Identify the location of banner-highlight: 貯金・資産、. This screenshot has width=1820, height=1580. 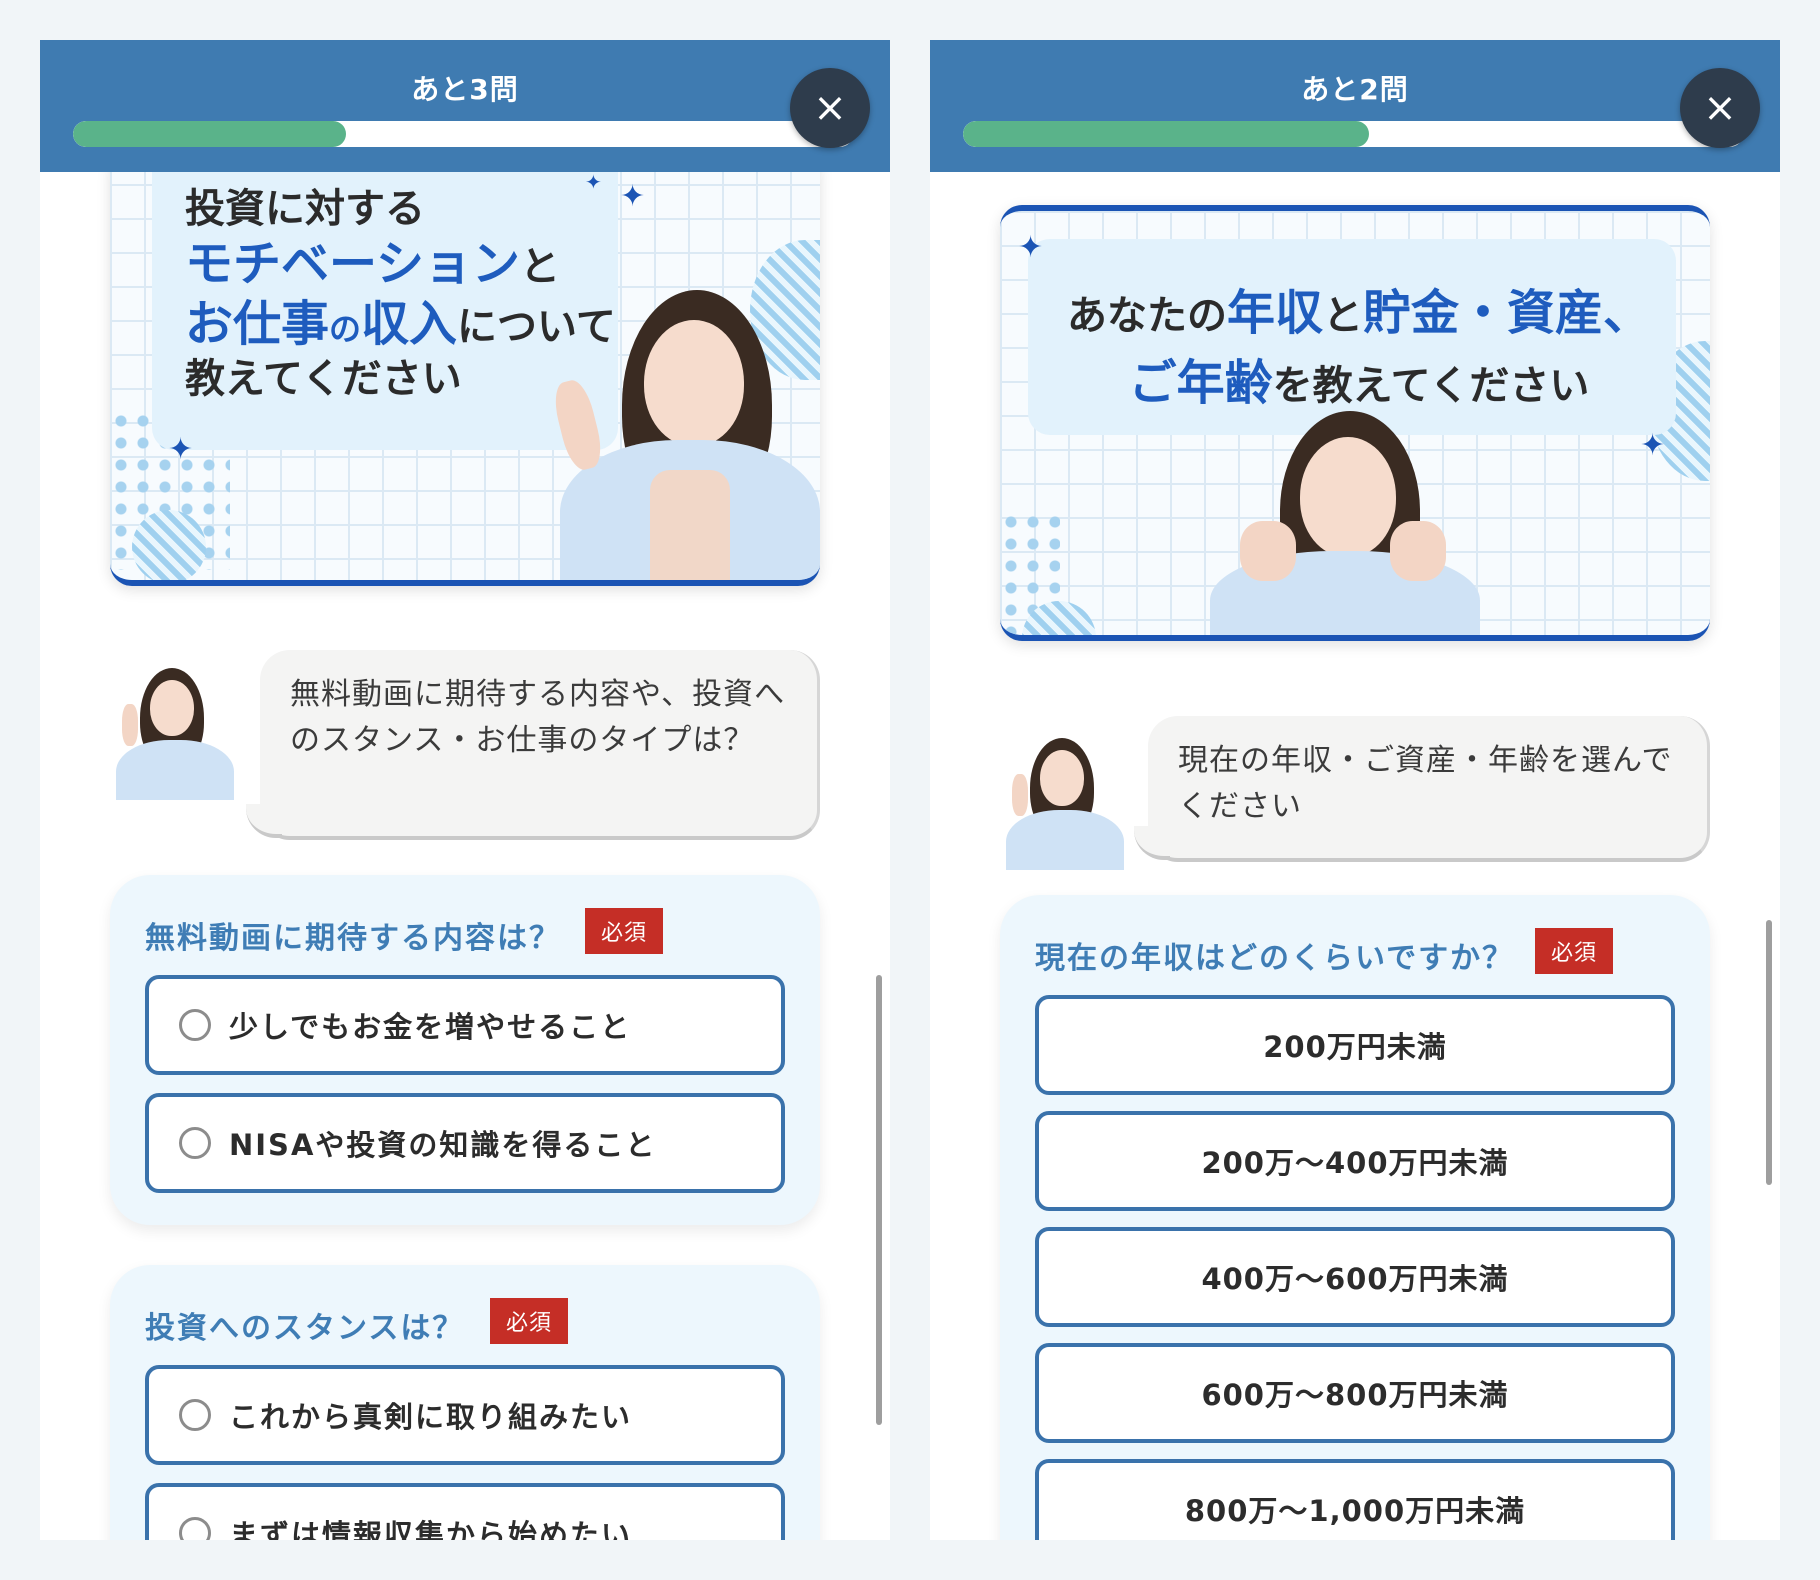
(1507, 313).